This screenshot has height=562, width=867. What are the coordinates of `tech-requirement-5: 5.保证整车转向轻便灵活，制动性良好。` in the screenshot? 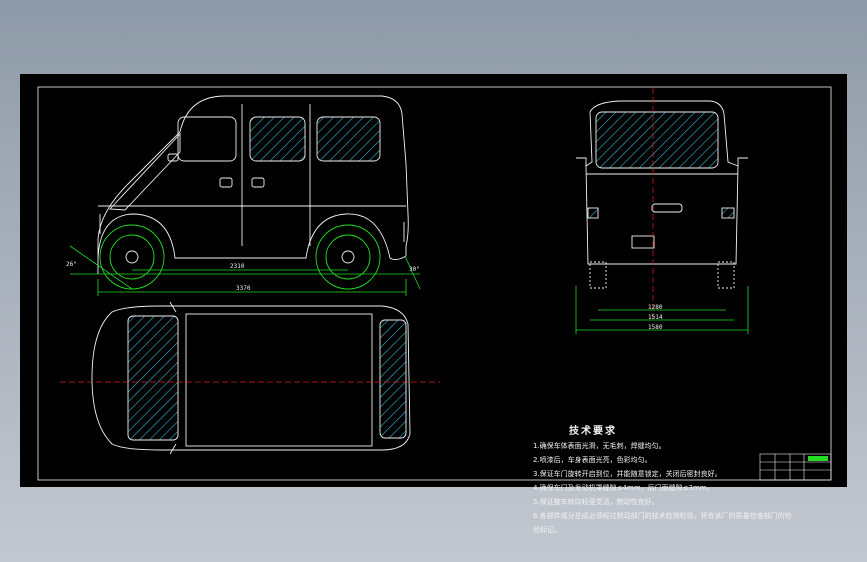 It's located at (596, 502).